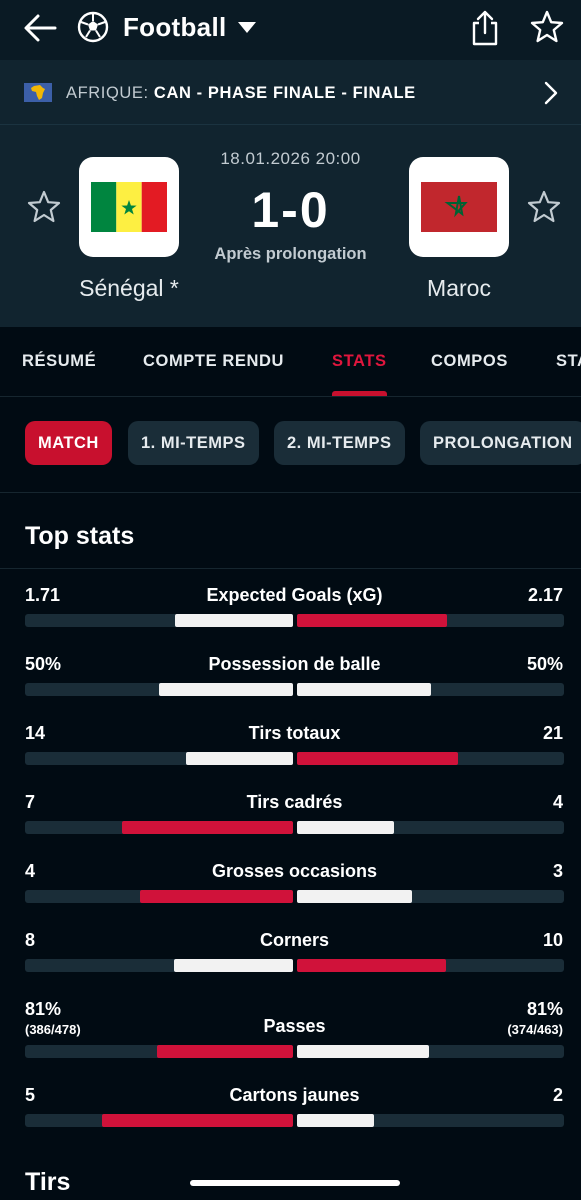 This screenshot has width=581, height=1200. Describe the element at coordinates (247, 27) in the screenshot. I see `chevron-down-icon` at that location.